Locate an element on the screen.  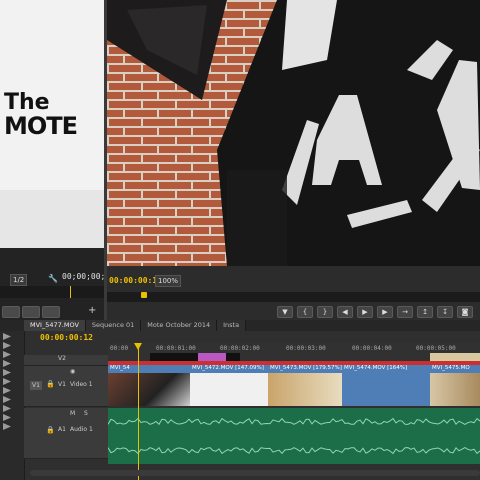
tools-panel is located at coordinates (12, 405).